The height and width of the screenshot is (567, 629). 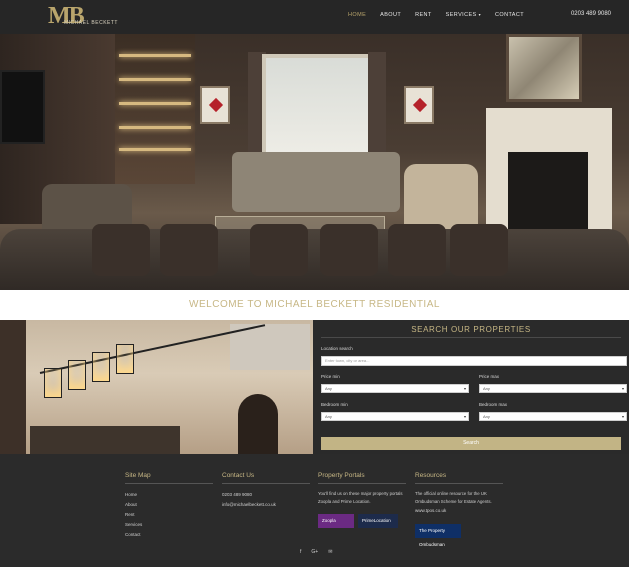 I want to click on hero-sofa, so click(x=316, y=182).